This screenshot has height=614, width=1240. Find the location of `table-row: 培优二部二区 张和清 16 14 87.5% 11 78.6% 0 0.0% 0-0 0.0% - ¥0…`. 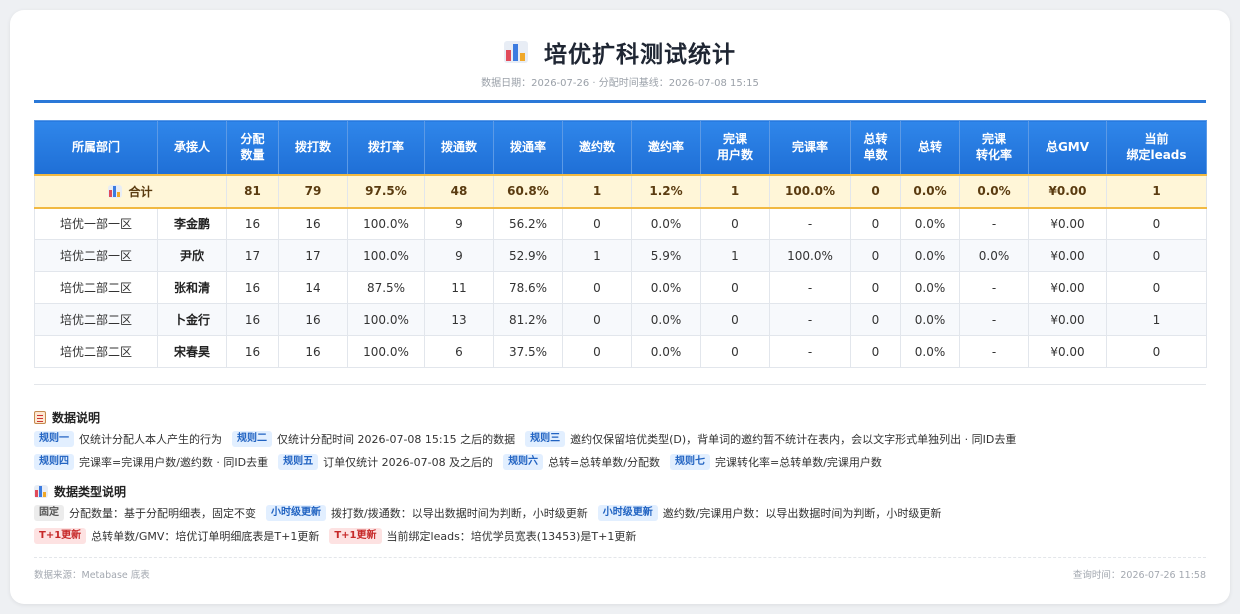

table-row: 培优二部二区 张和清 16 14 87.5% 11 78.6% 0 0.0% 0-0 0.0% - ¥0… is located at coordinates (620, 287).